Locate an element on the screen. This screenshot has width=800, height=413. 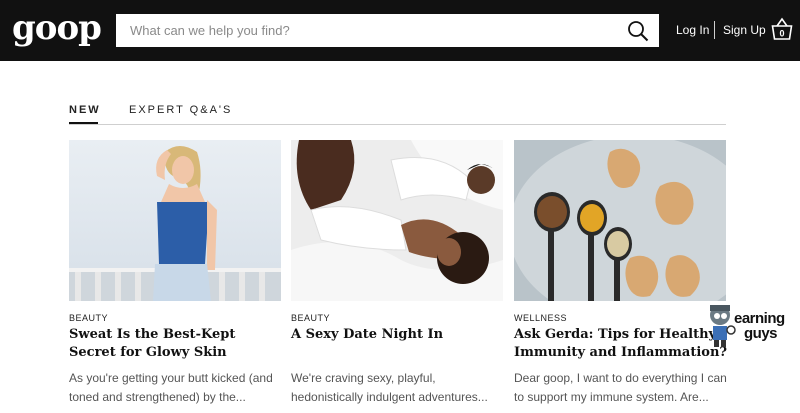
tab-new: NEW is located at coordinates (85, 110).